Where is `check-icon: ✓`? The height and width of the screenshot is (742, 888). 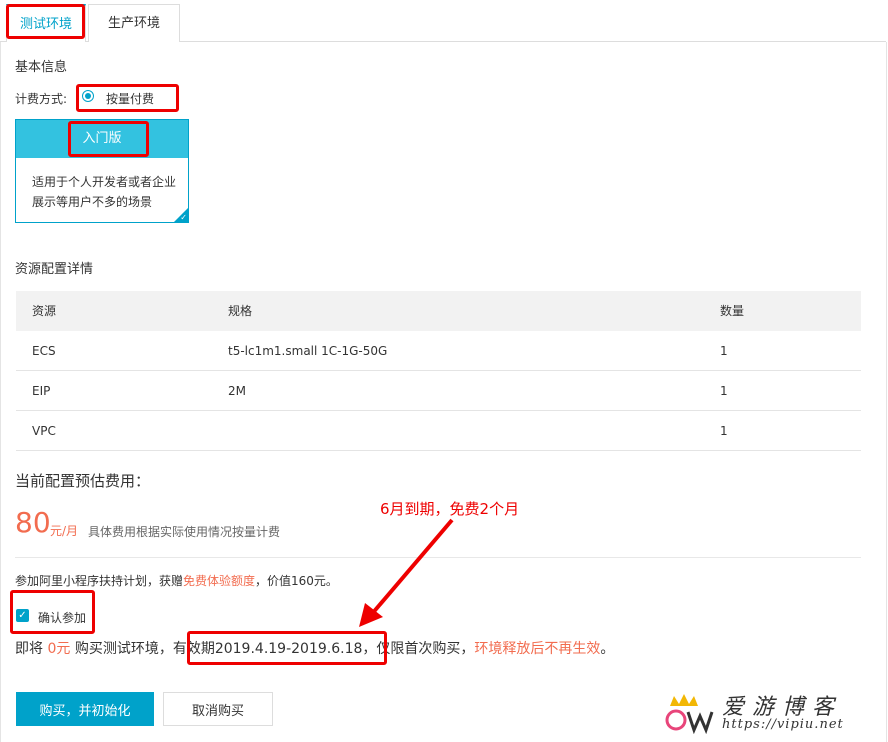
check-icon: ✓ is located at coordinates (183, 217).